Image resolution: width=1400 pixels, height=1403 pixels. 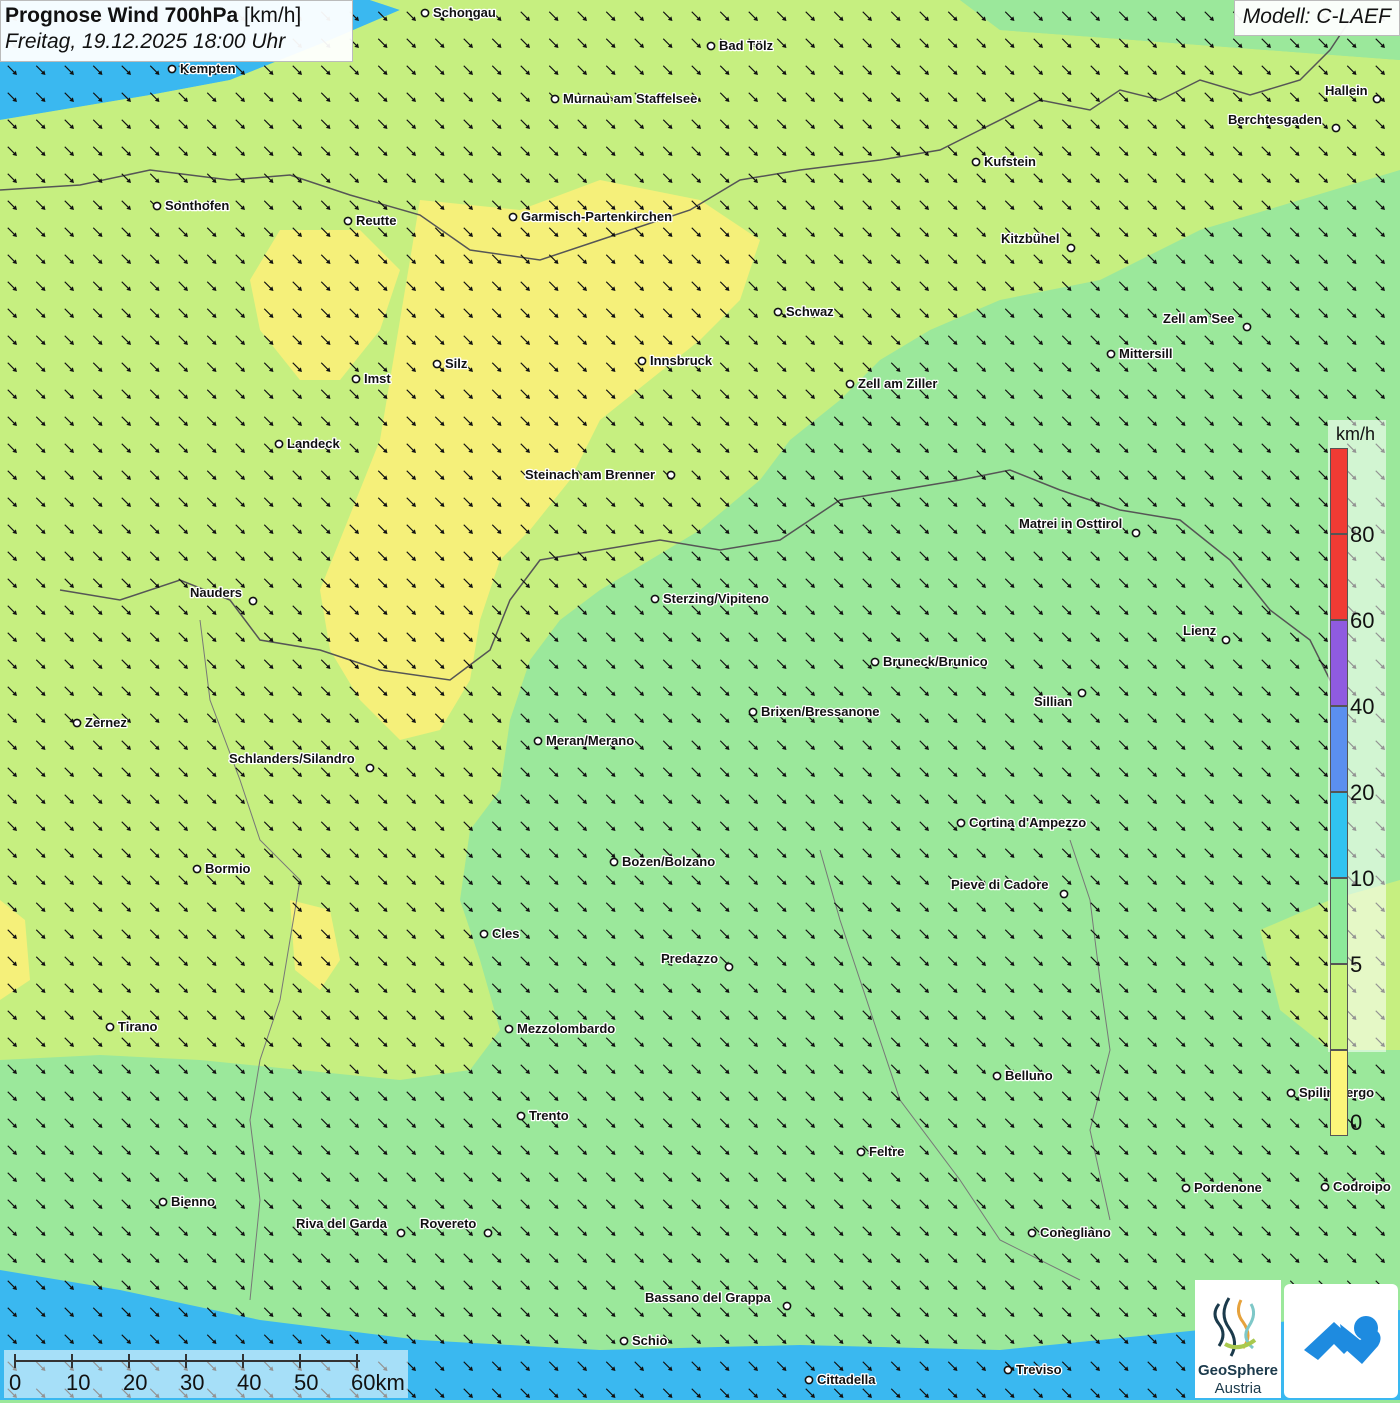 I want to click on place-label: Zernez, so click(x=106, y=722).